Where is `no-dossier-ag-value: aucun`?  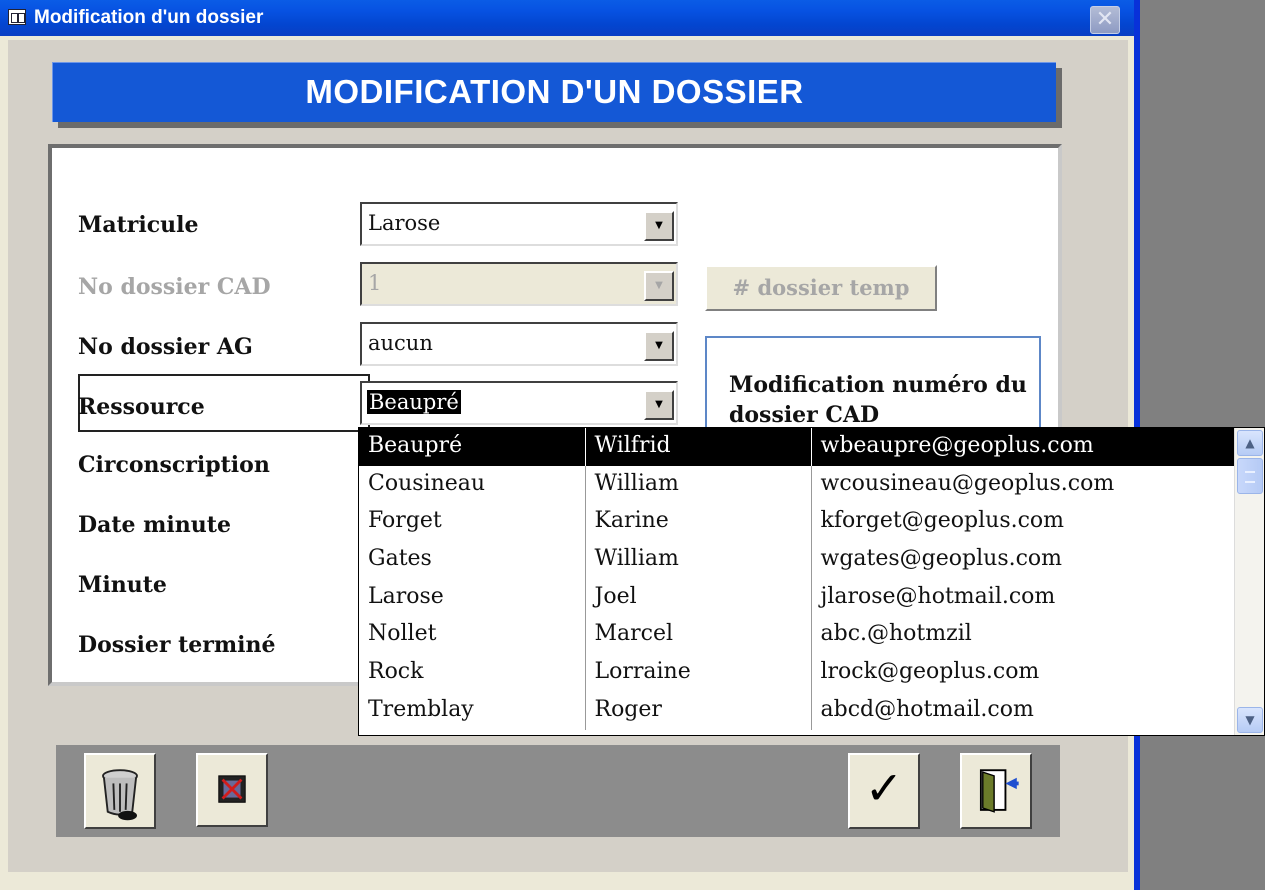 no-dossier-ag-value: aucun is located at coordinates (400, 343).